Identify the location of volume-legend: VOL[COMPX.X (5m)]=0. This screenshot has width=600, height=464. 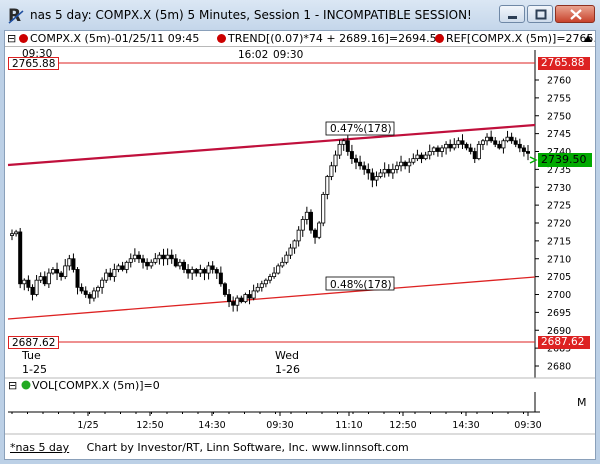
(96, 385).